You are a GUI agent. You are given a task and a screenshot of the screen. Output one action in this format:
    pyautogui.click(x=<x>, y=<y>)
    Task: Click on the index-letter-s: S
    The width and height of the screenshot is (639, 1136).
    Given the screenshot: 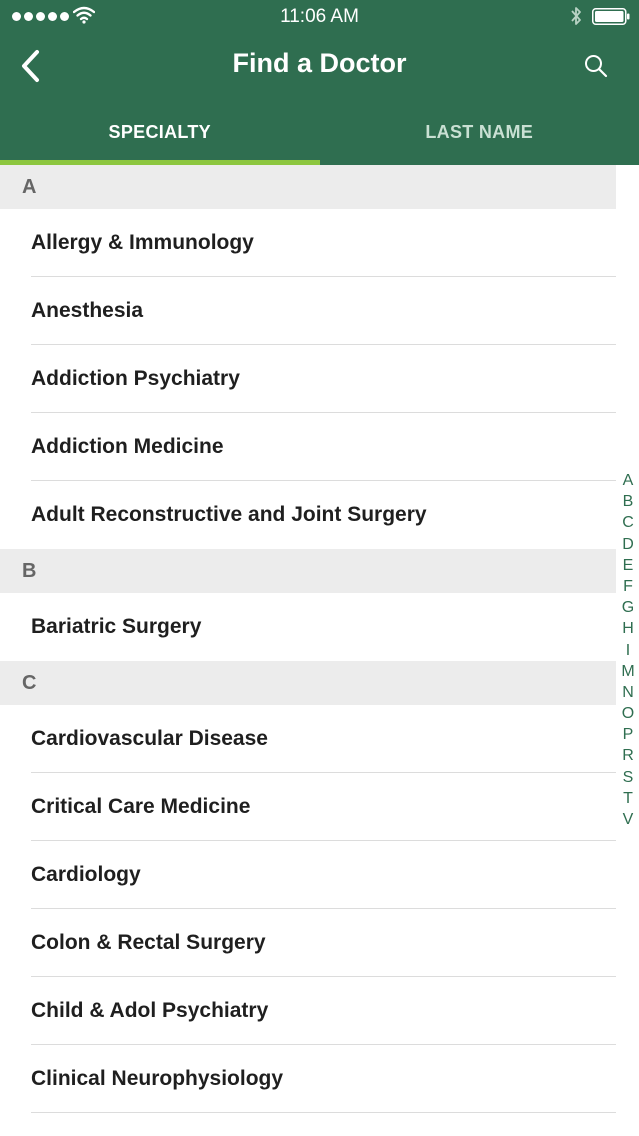 What is the action you would take?
    pyautogui.click(x=628, y=777)
    